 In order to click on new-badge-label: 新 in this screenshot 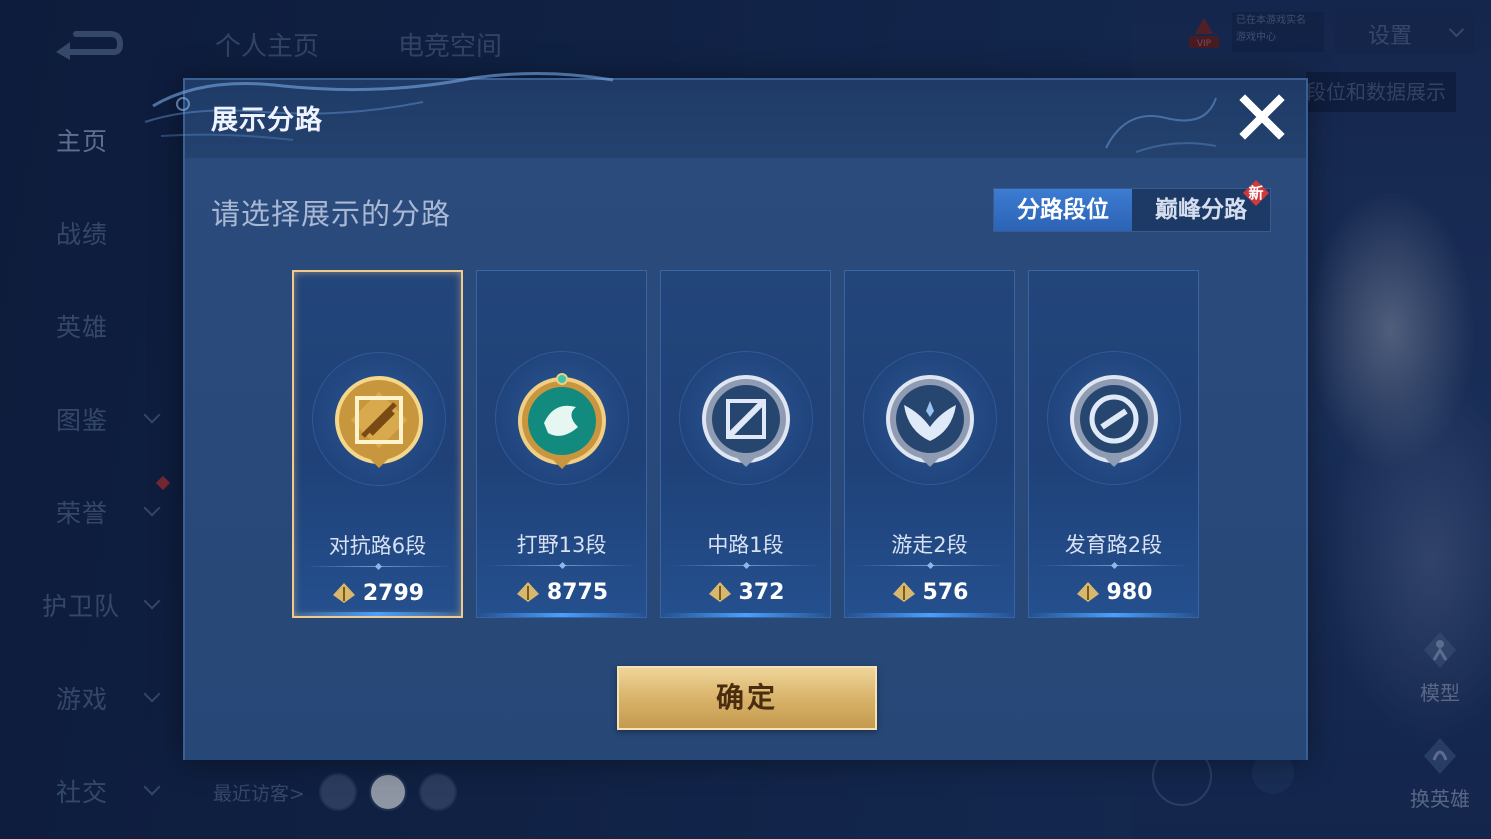, I will do `click(1256, 193)`.